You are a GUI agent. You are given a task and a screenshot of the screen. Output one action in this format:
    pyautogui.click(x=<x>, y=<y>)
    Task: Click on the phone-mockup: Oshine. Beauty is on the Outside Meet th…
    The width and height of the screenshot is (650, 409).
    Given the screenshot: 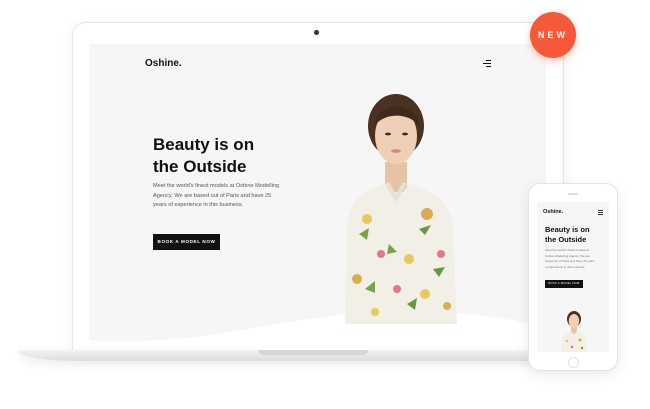 What is the action you would take?
    pyautogui.click(x=573, y=277)
    